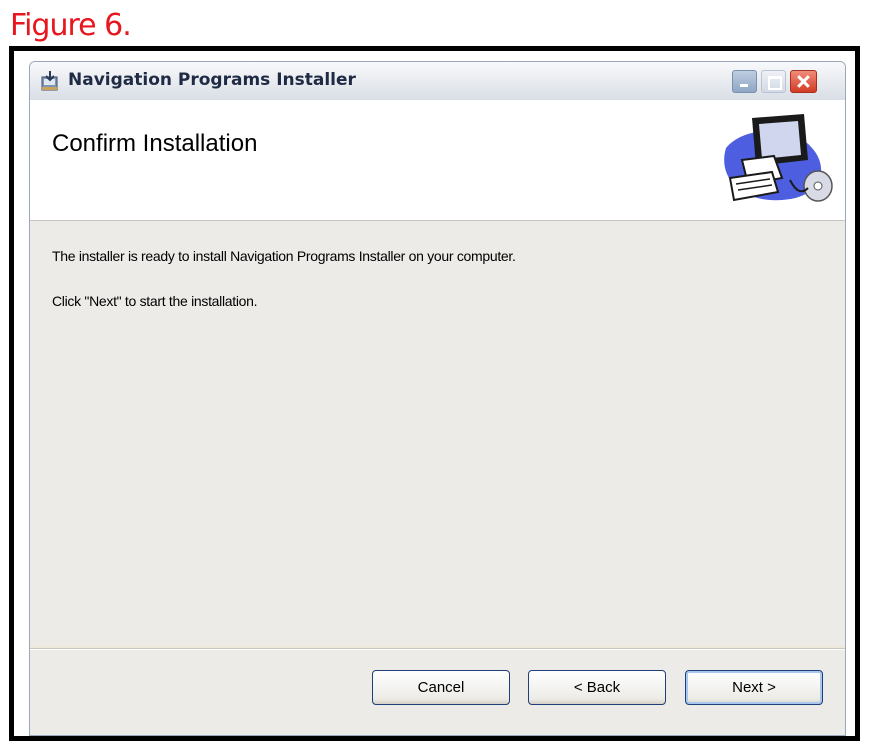 The image size is (870, 750). Describe the element at coordinates (155, 301) in the screenshot. I see `next-instruction: Click "Next" to start the installation.` at that location.